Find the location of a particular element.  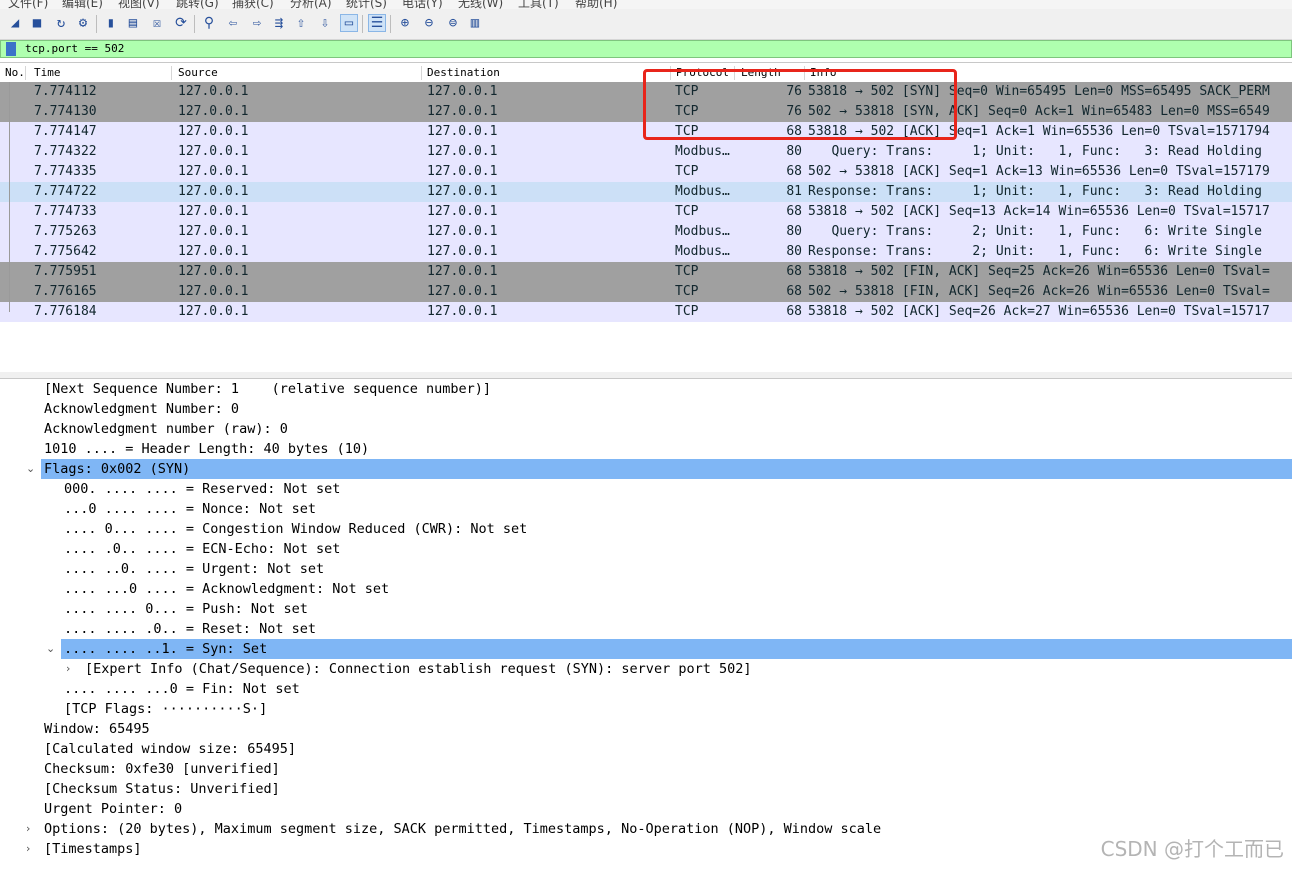

pane-splitter is located at coordinates (646, 375).